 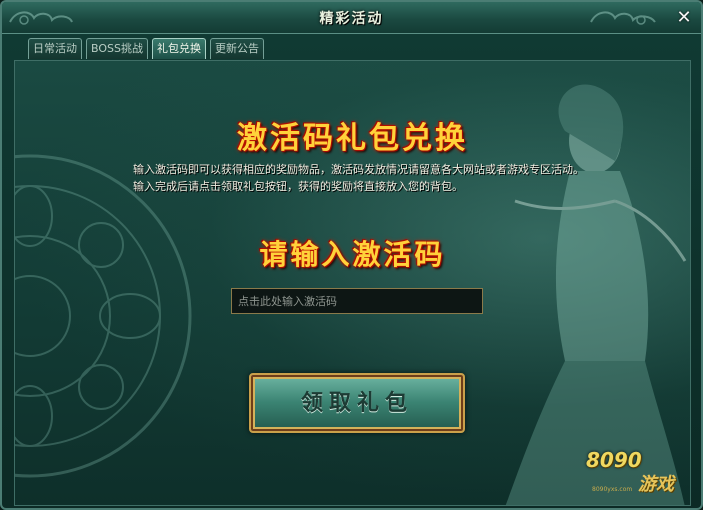 I want to click on claim-gift-button-label: 领取礼包, so click(x=356, y=403).